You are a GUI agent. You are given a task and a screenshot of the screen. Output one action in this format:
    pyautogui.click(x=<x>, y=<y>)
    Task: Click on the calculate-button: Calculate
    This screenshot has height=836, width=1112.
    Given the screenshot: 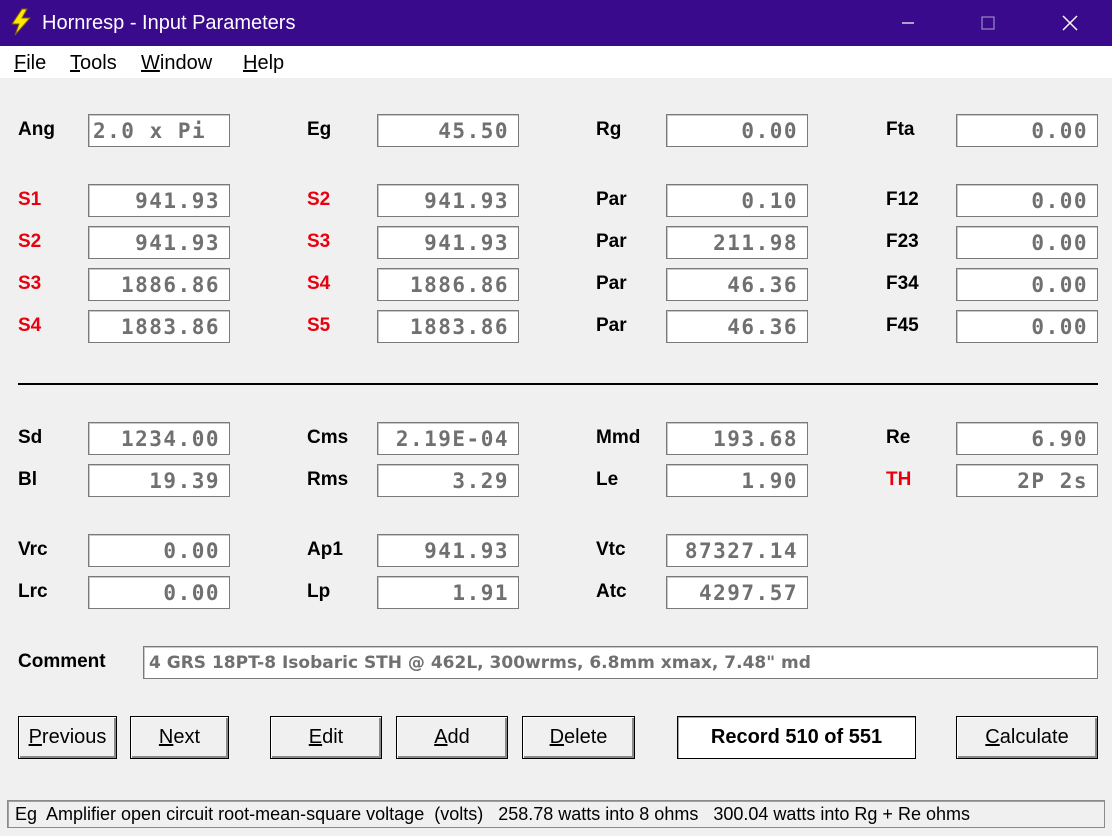 What is the action you would take?
    pyautogui.click(x=1027, y=737)
    